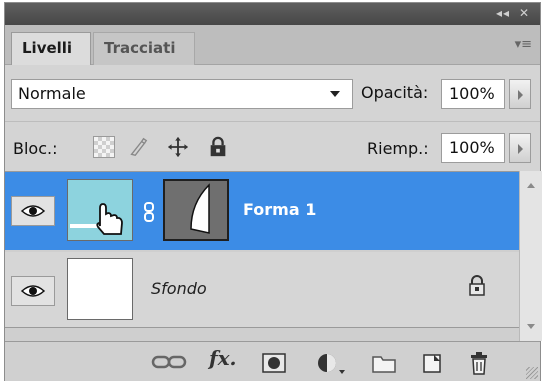  I want to click on panel-tabs: Livelli Tracciati ▾≡, so click(272, 45).